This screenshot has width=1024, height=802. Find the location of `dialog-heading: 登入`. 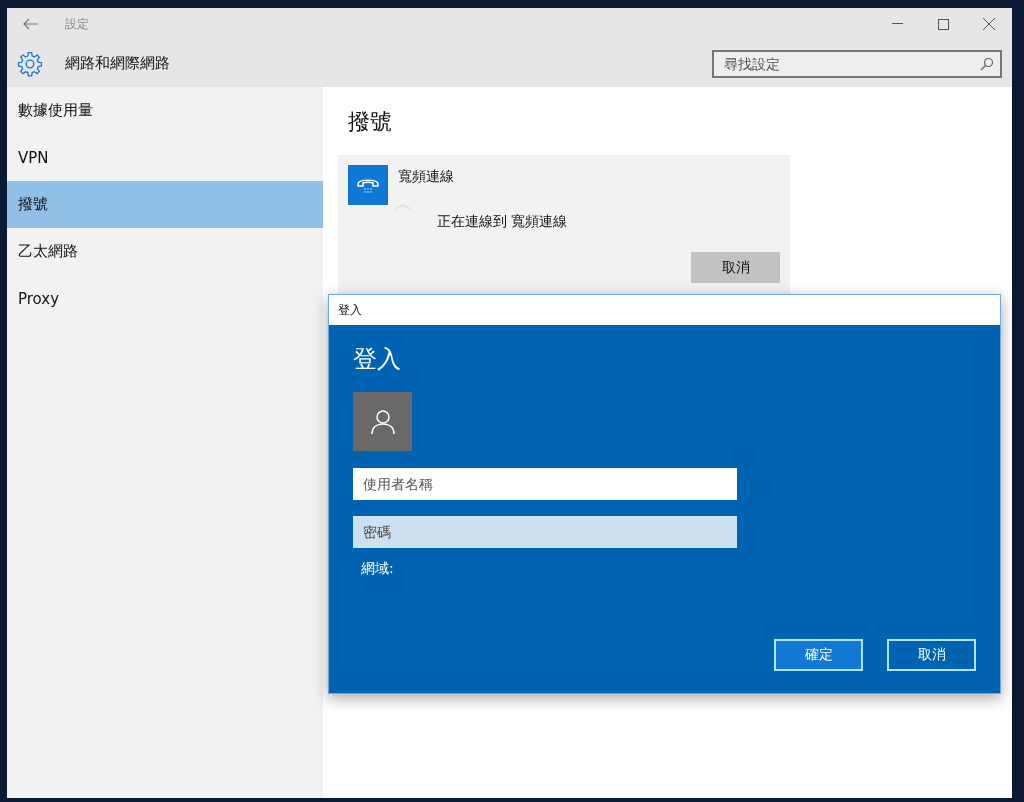

dialog-heading: 登入 is located at coordinates (377, 359).